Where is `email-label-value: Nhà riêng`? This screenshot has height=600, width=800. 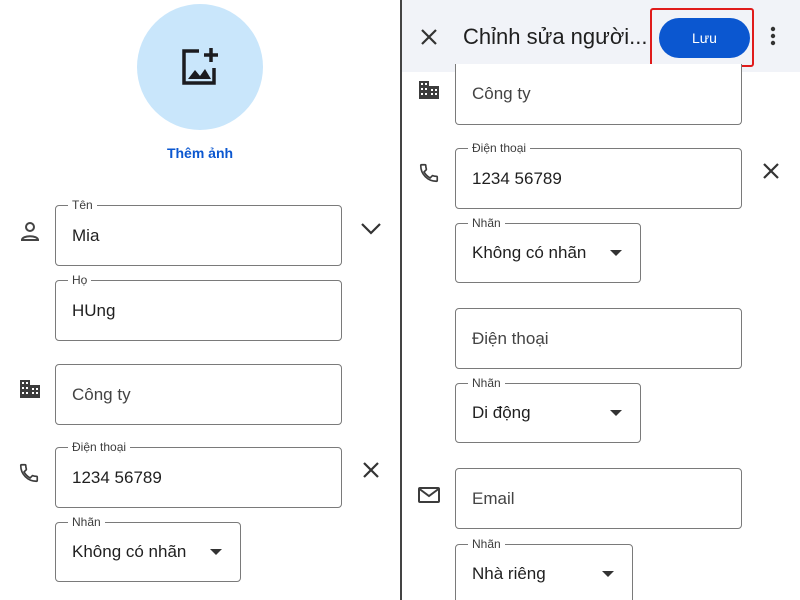
email-label-value: Nhà riêng is located at coordinates (509, 574).